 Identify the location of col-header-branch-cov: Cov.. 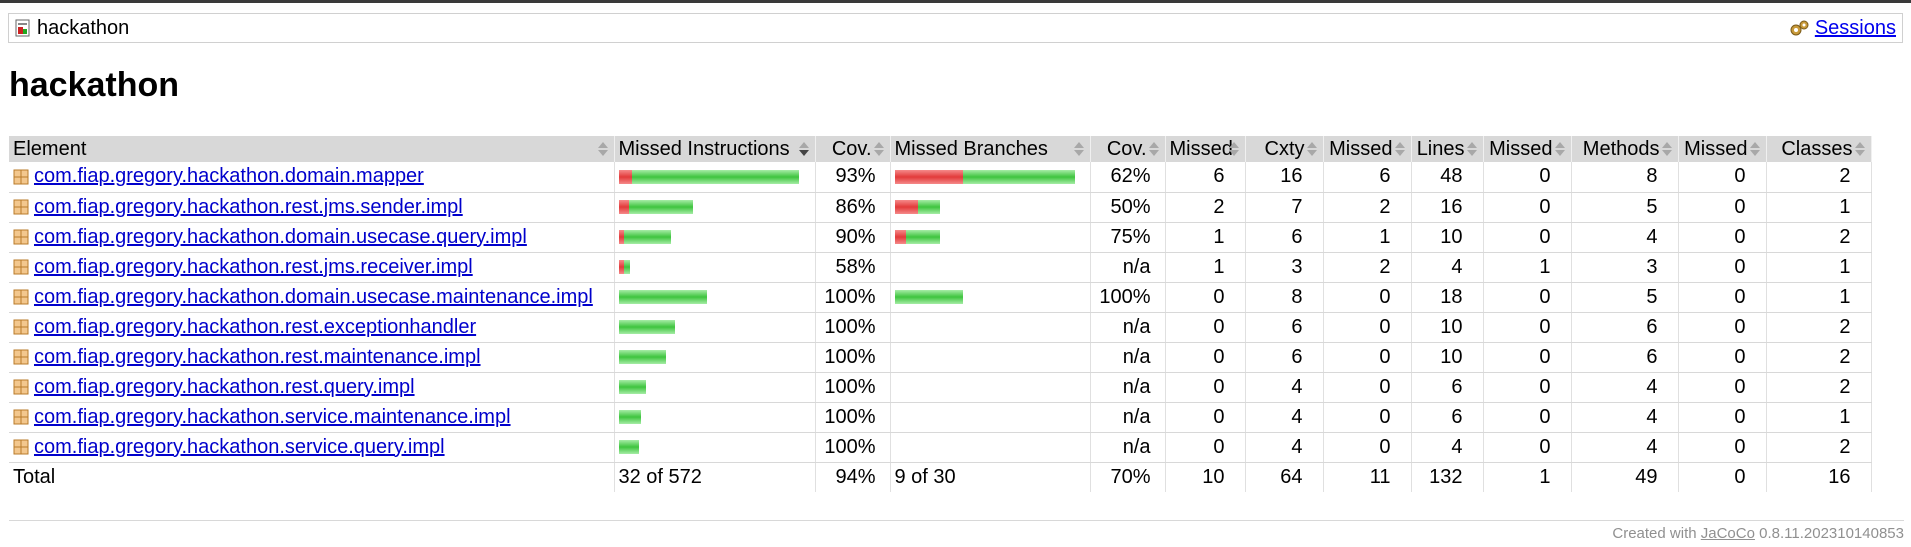
(1128, 149).